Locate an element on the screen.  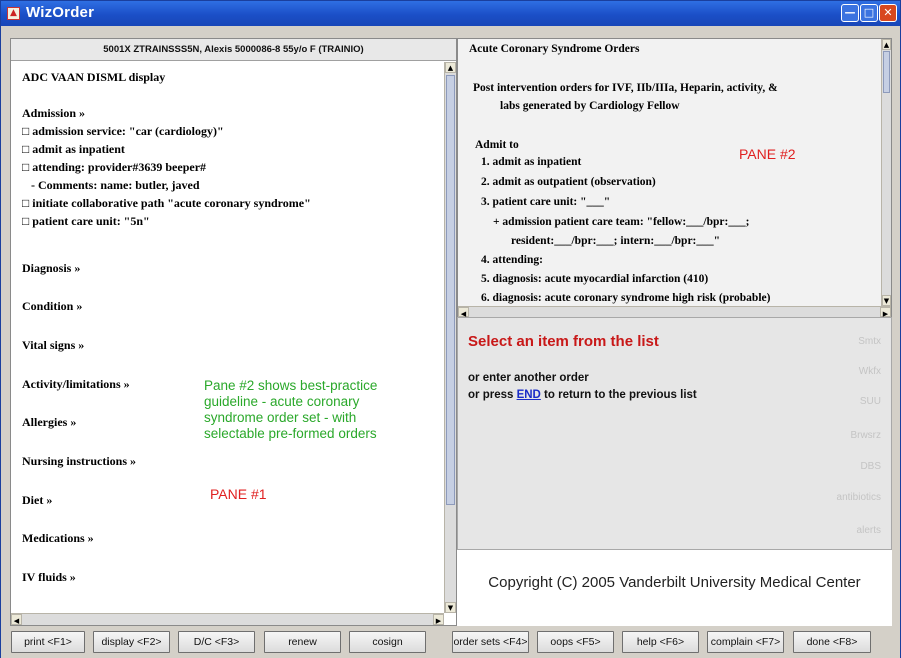
section-condition: Condition » is located at coordinates (52, 306).